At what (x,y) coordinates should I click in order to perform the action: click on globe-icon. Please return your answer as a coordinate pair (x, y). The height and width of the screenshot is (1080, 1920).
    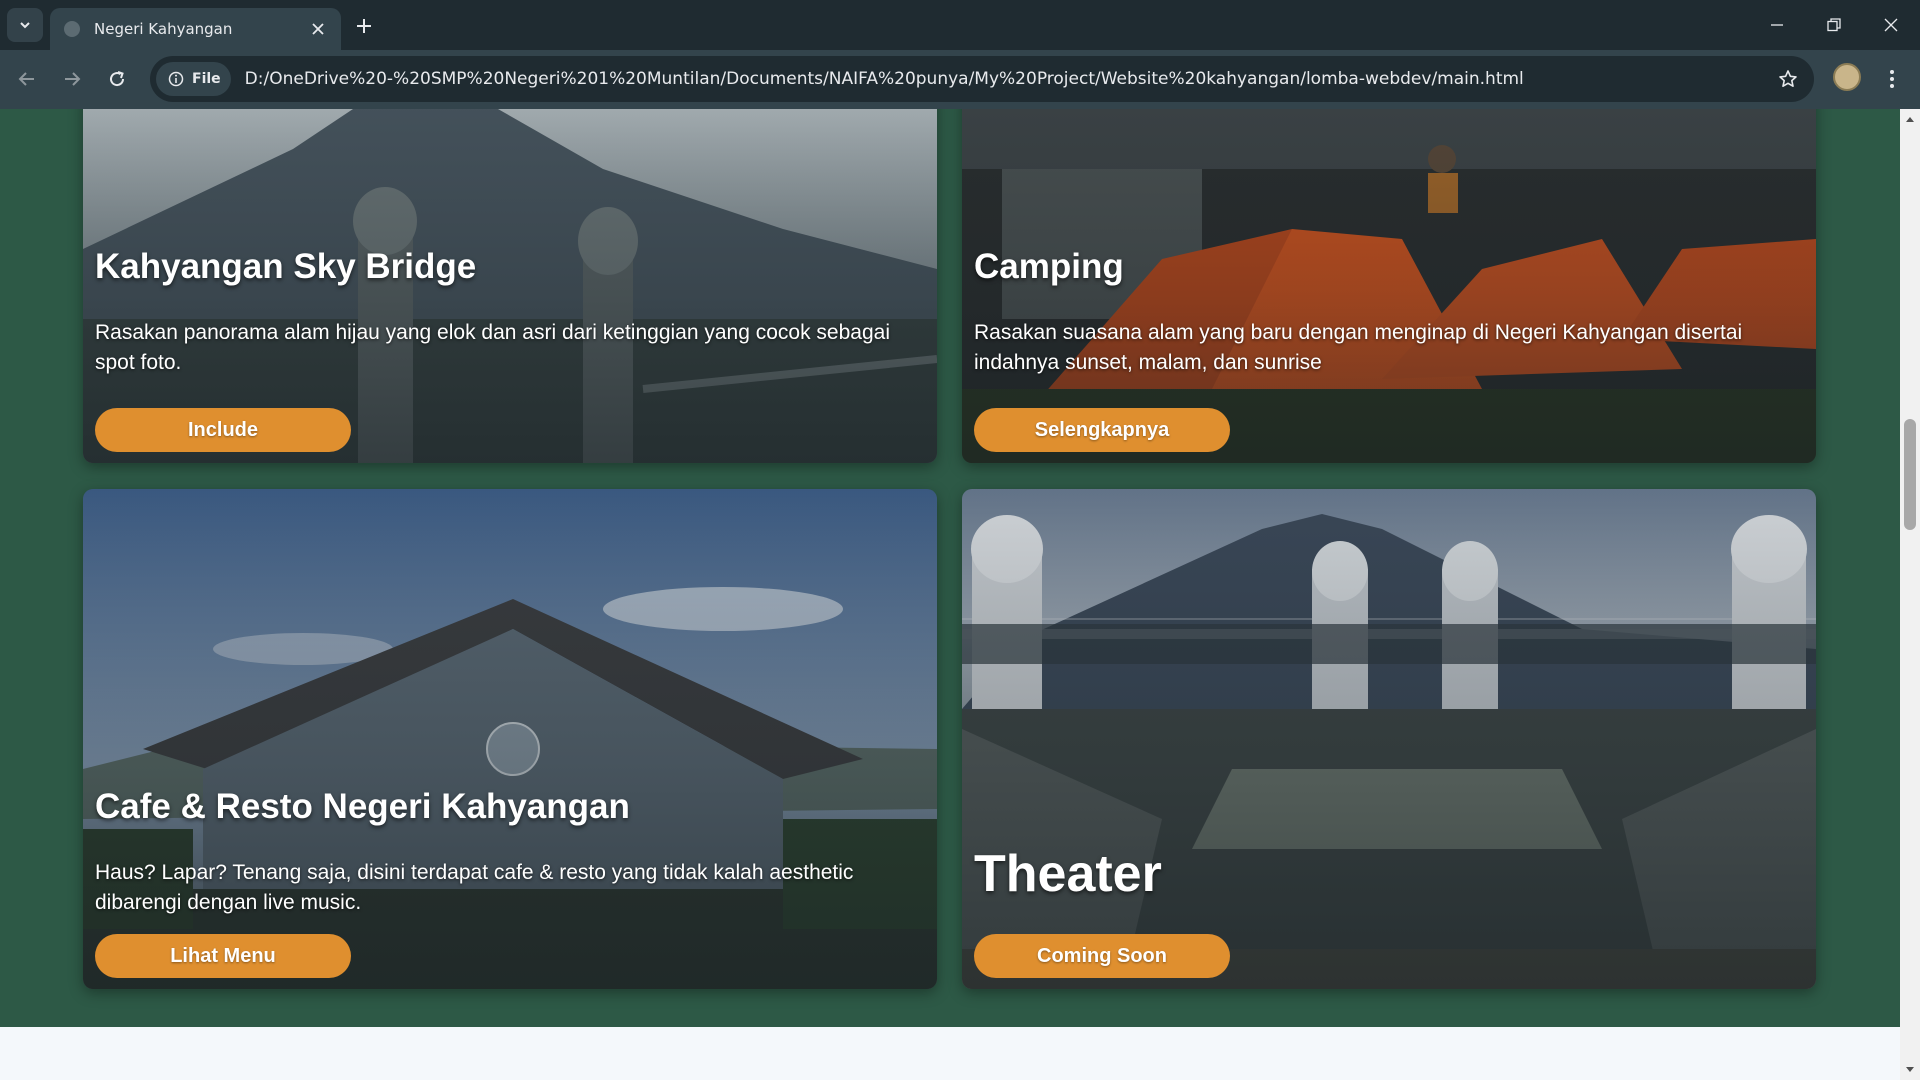
    Looking at the image, I should click on (72, 29).